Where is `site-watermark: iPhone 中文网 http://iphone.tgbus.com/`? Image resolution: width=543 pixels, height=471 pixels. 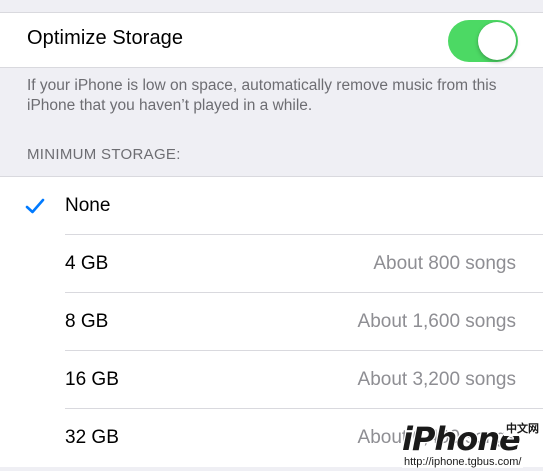
site-watermark: iPhone 中文网 http://iphone.tgbus.com/ is located at coordinates (470, 445).